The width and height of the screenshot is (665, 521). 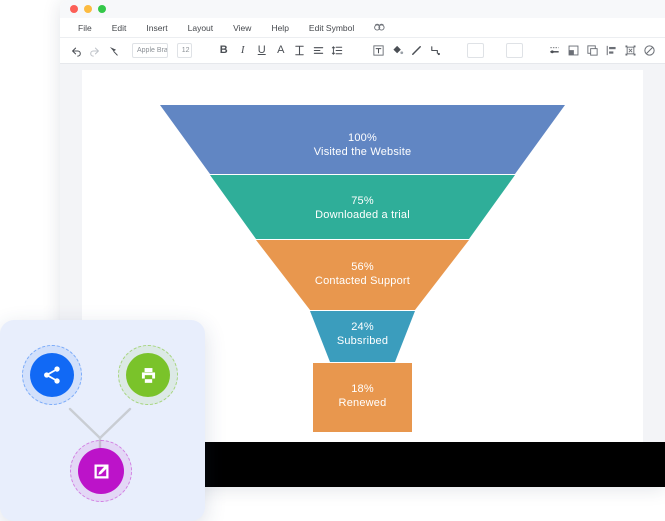 What do you see at coordinates (102, 9) in the screenshot?
I see `maximize-window-button` at bounding box center [102, 9].